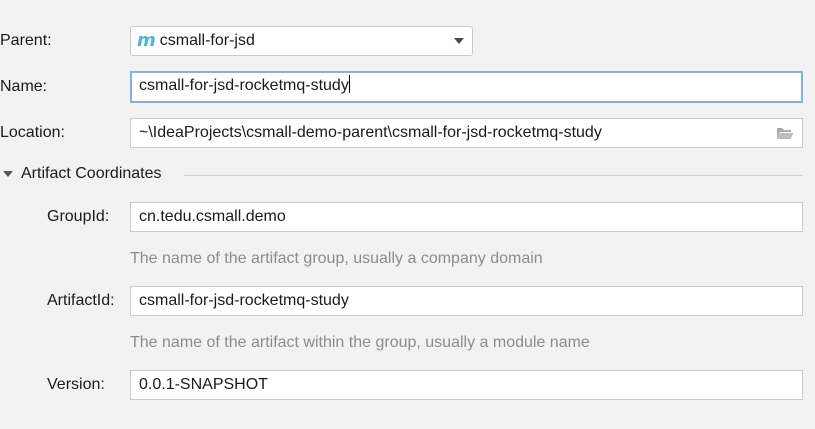 The width and height of the screenshot is (815, 429). I want to click on collapse-arrow-icon, so click(8, 174).